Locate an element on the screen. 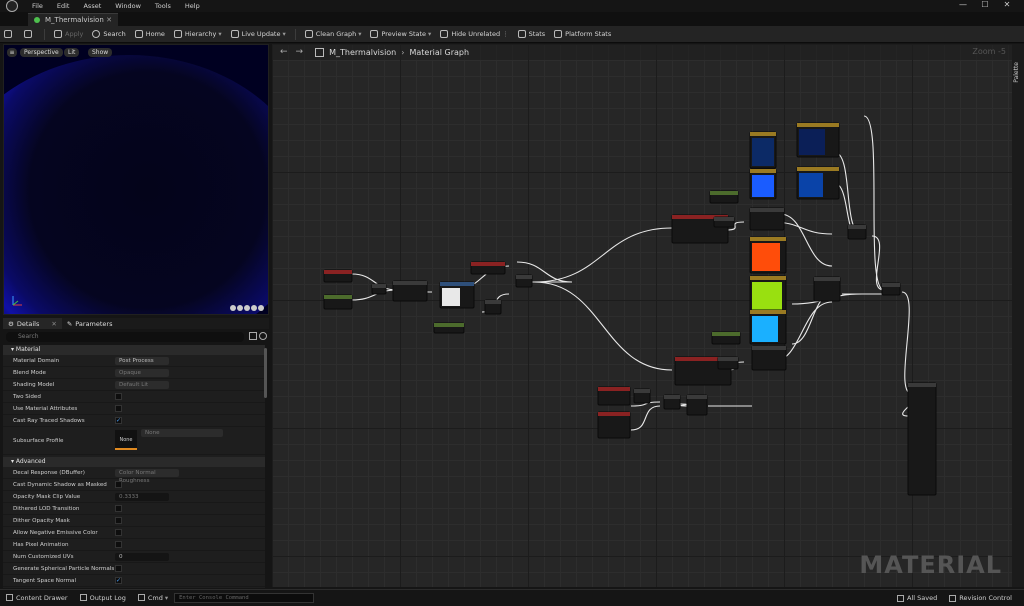  tab-material: M_Thermalvision ✕ is located at coordinates (73, 19).